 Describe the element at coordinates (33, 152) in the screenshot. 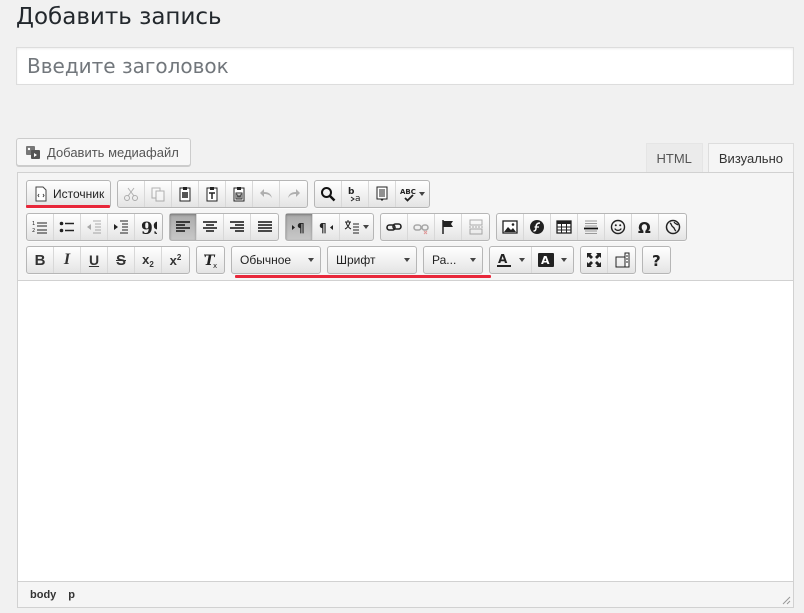

I see `media-icon` at that location.